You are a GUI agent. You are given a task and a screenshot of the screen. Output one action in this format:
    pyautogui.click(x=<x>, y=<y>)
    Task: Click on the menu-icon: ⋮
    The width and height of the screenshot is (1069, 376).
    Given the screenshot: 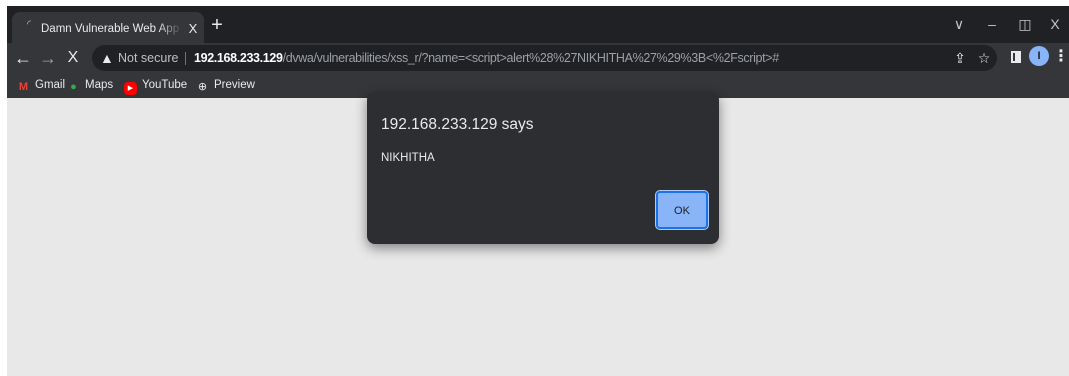 What is the action you would take?
    pyautogui.click(x=1061, y=57)
    